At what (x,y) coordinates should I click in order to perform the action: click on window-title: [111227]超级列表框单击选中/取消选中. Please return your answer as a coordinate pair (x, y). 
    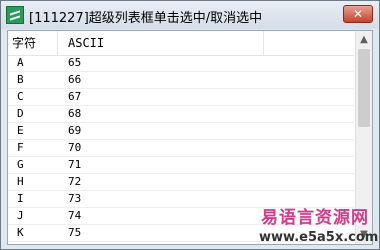
    Looking at the image, I should click on (146, 18).